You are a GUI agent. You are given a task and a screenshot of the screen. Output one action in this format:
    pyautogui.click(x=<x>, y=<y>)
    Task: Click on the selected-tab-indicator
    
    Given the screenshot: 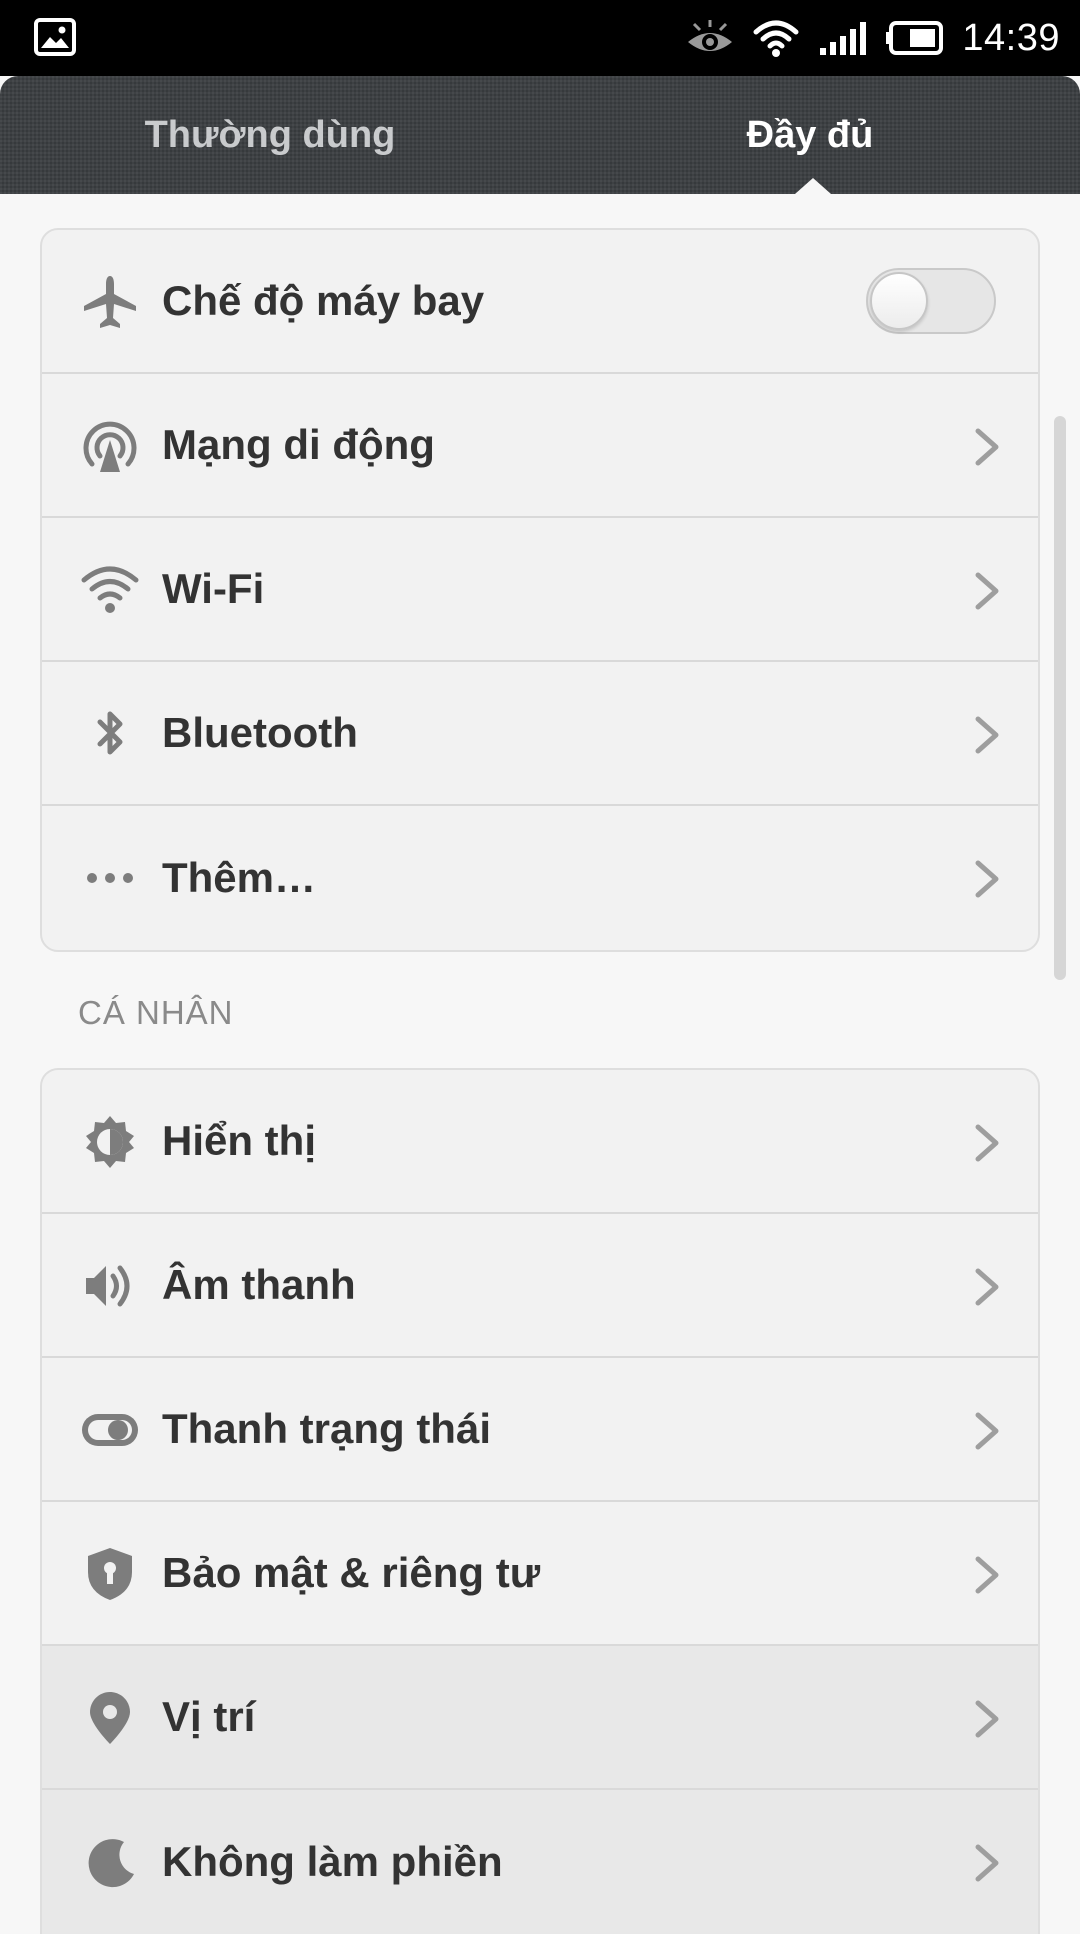 What is the action you would take?
    pyautogui.click(x=813, y=186)
    